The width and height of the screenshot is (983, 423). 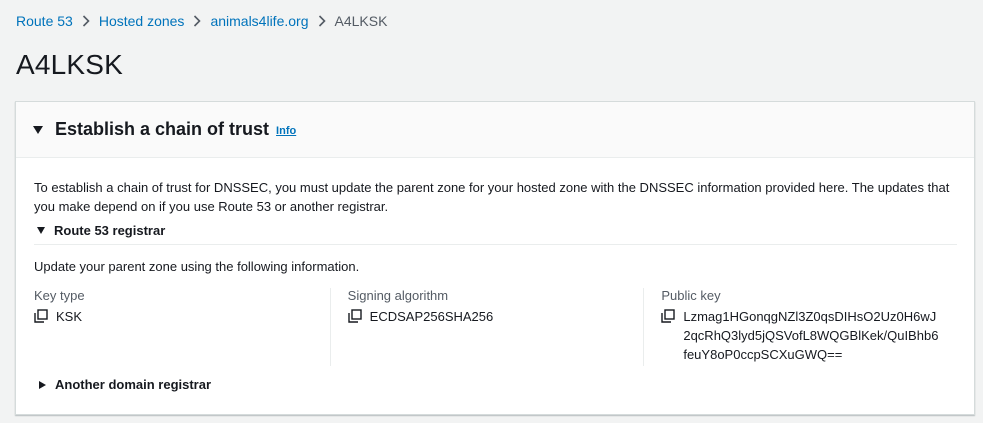 I want to click on chain-of-trust-header: Establish a chain of trust Info, so click(x=495, y=130).